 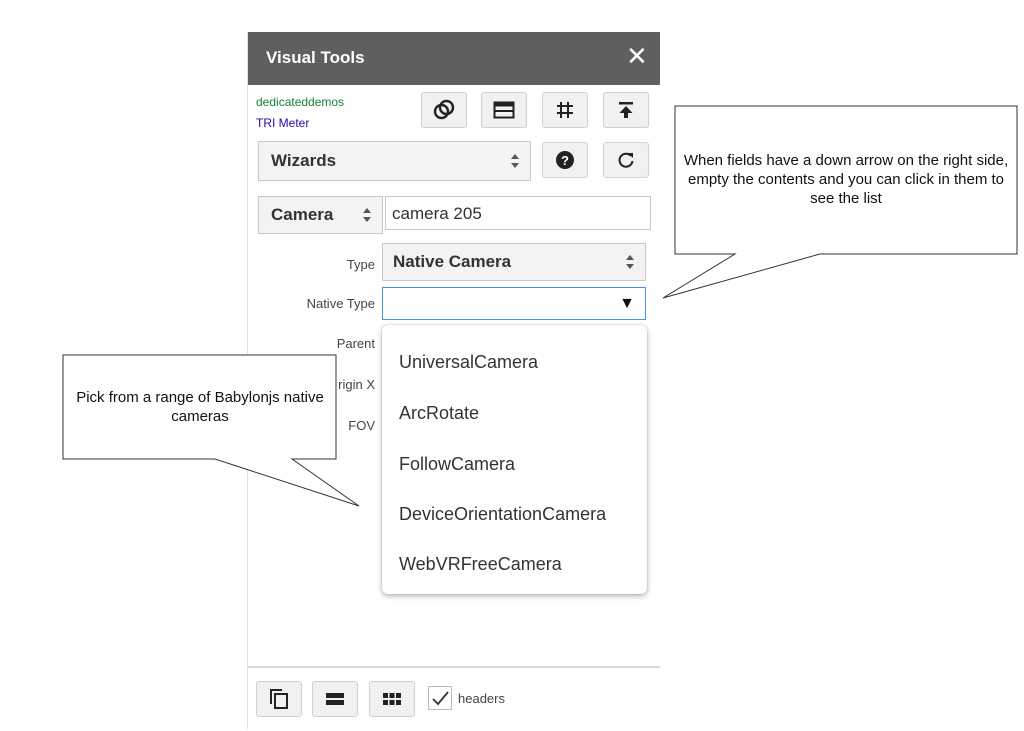 What do you see at coordinates (211, 430) in the screenshot?
I see `callout-left-shape` at bounding box center [211, 430].